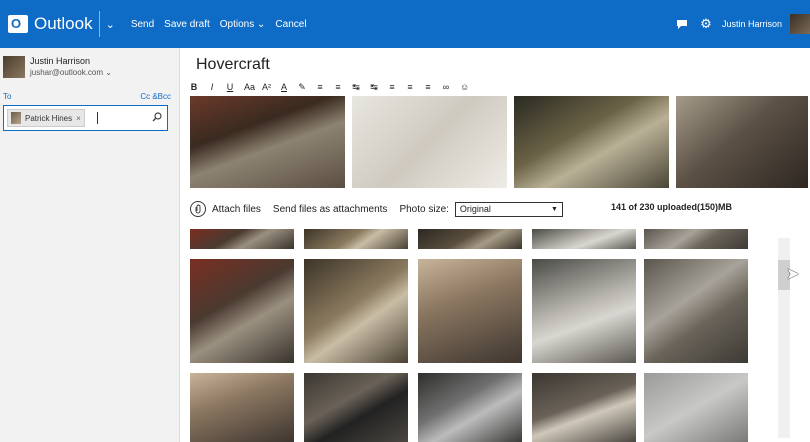  I want to click on photo-size-select: Original ▼, so click(508, 209).